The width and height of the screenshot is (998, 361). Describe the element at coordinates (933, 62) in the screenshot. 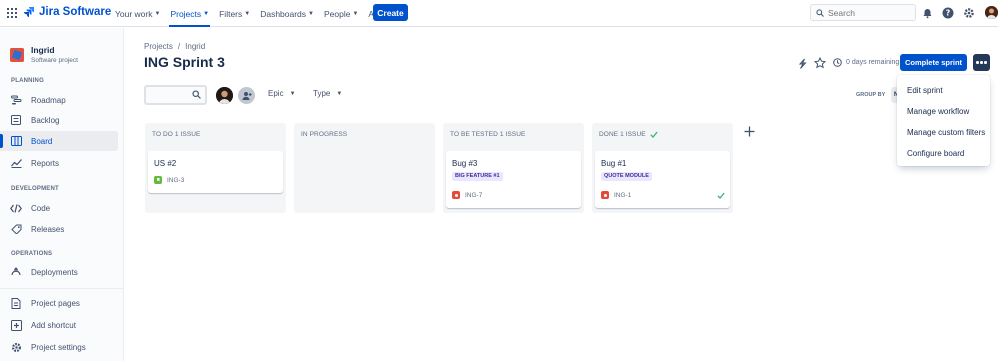

I see `complete-sprint-button: Complete sprint` at that location.